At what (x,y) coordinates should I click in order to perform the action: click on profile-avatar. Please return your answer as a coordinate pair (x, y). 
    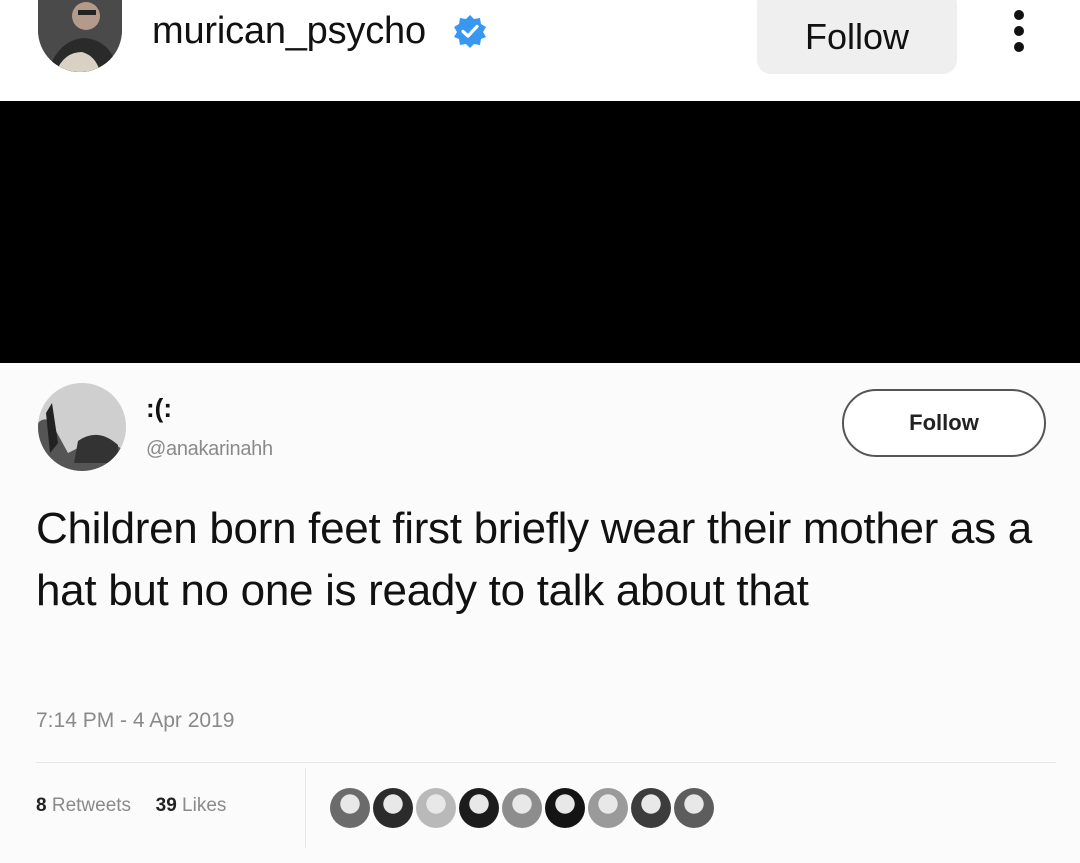
    Looking at the image, I should click on (80, 36).